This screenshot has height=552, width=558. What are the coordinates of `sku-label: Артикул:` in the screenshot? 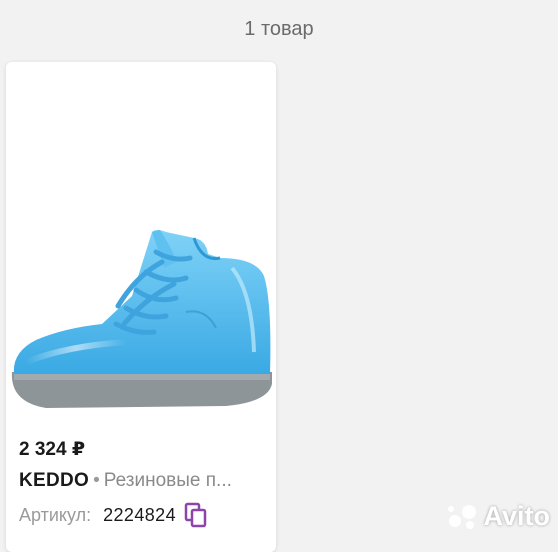 It's located at (55, 514).